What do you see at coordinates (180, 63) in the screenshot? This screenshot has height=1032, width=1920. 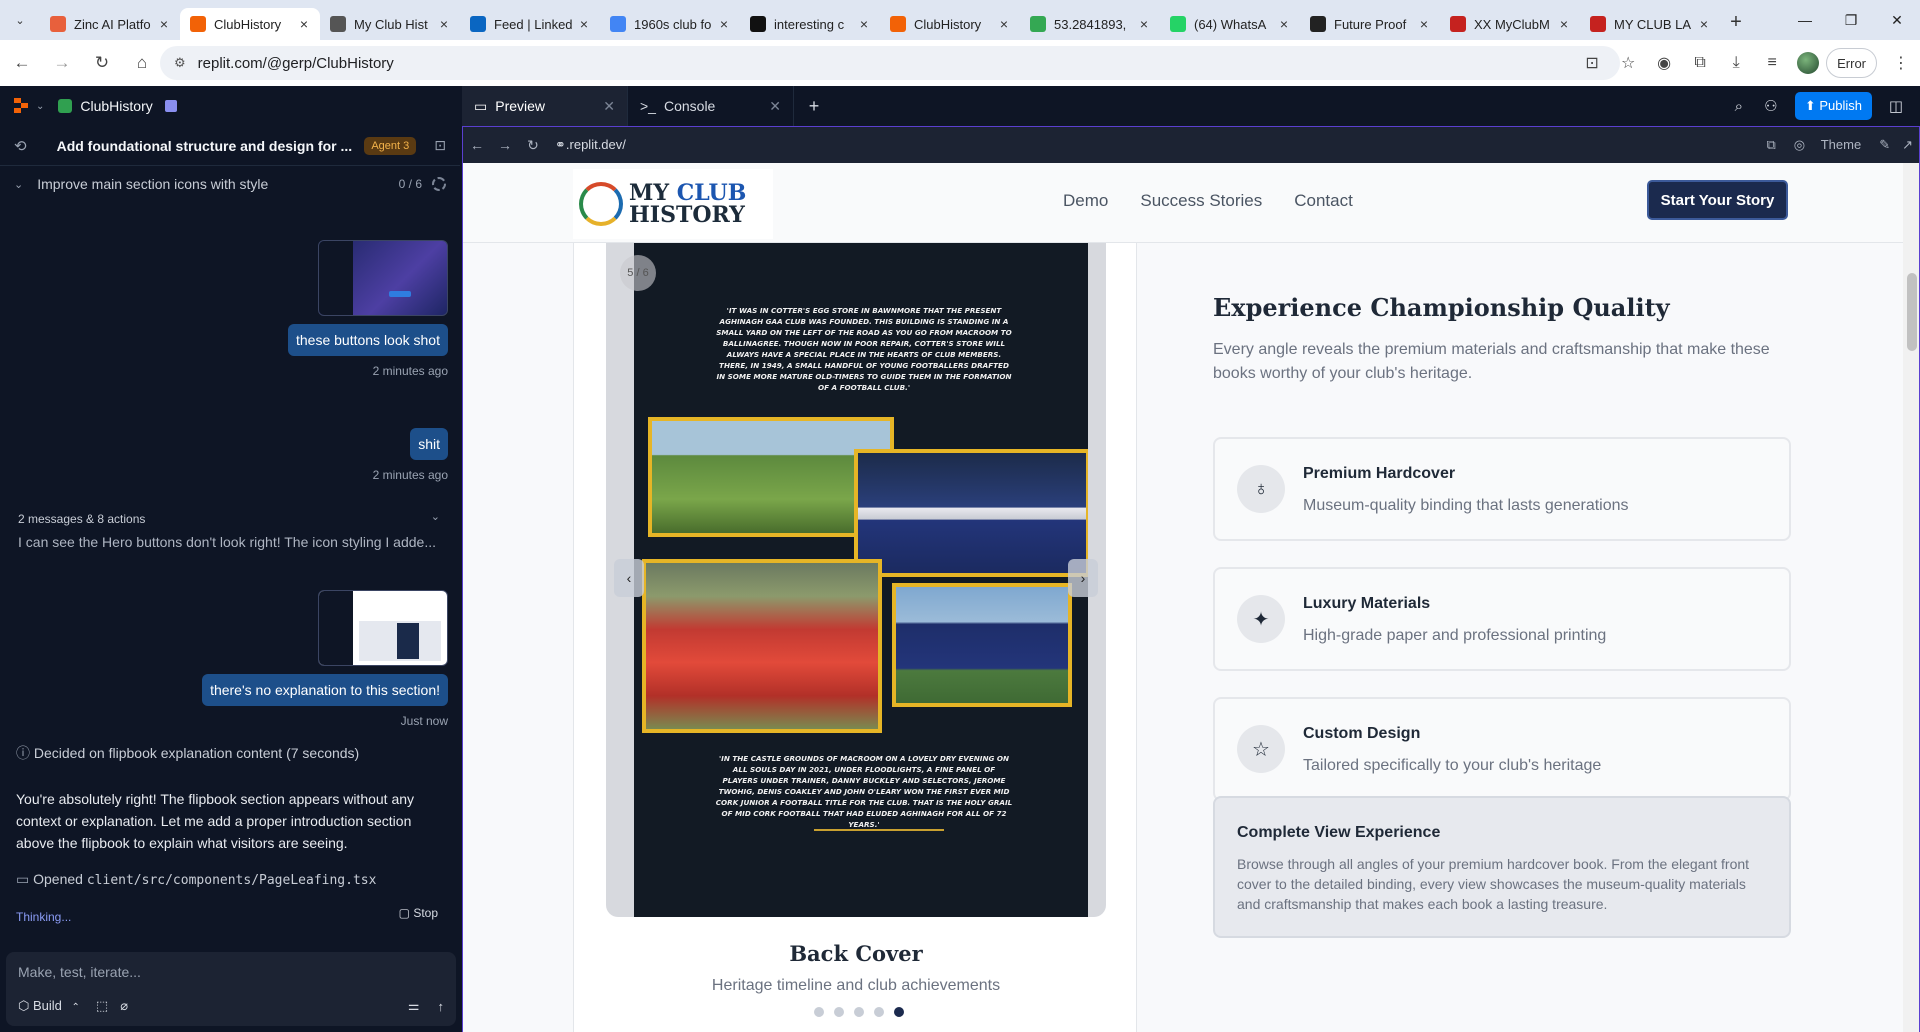 I see `site-info-icon: ⚙` at bounding box center [180, 63].